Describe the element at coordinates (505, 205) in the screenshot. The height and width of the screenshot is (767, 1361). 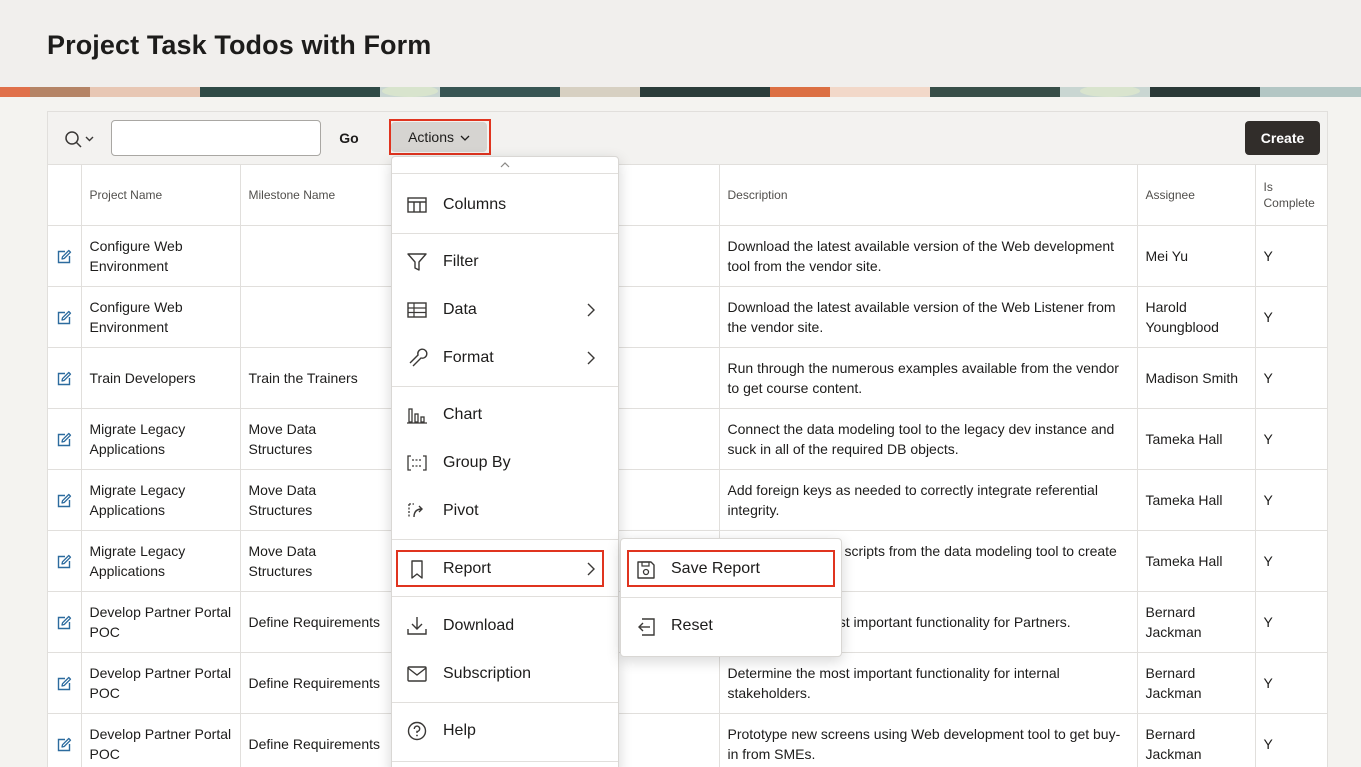
I see `menu-item-columns: Columns` at that location.